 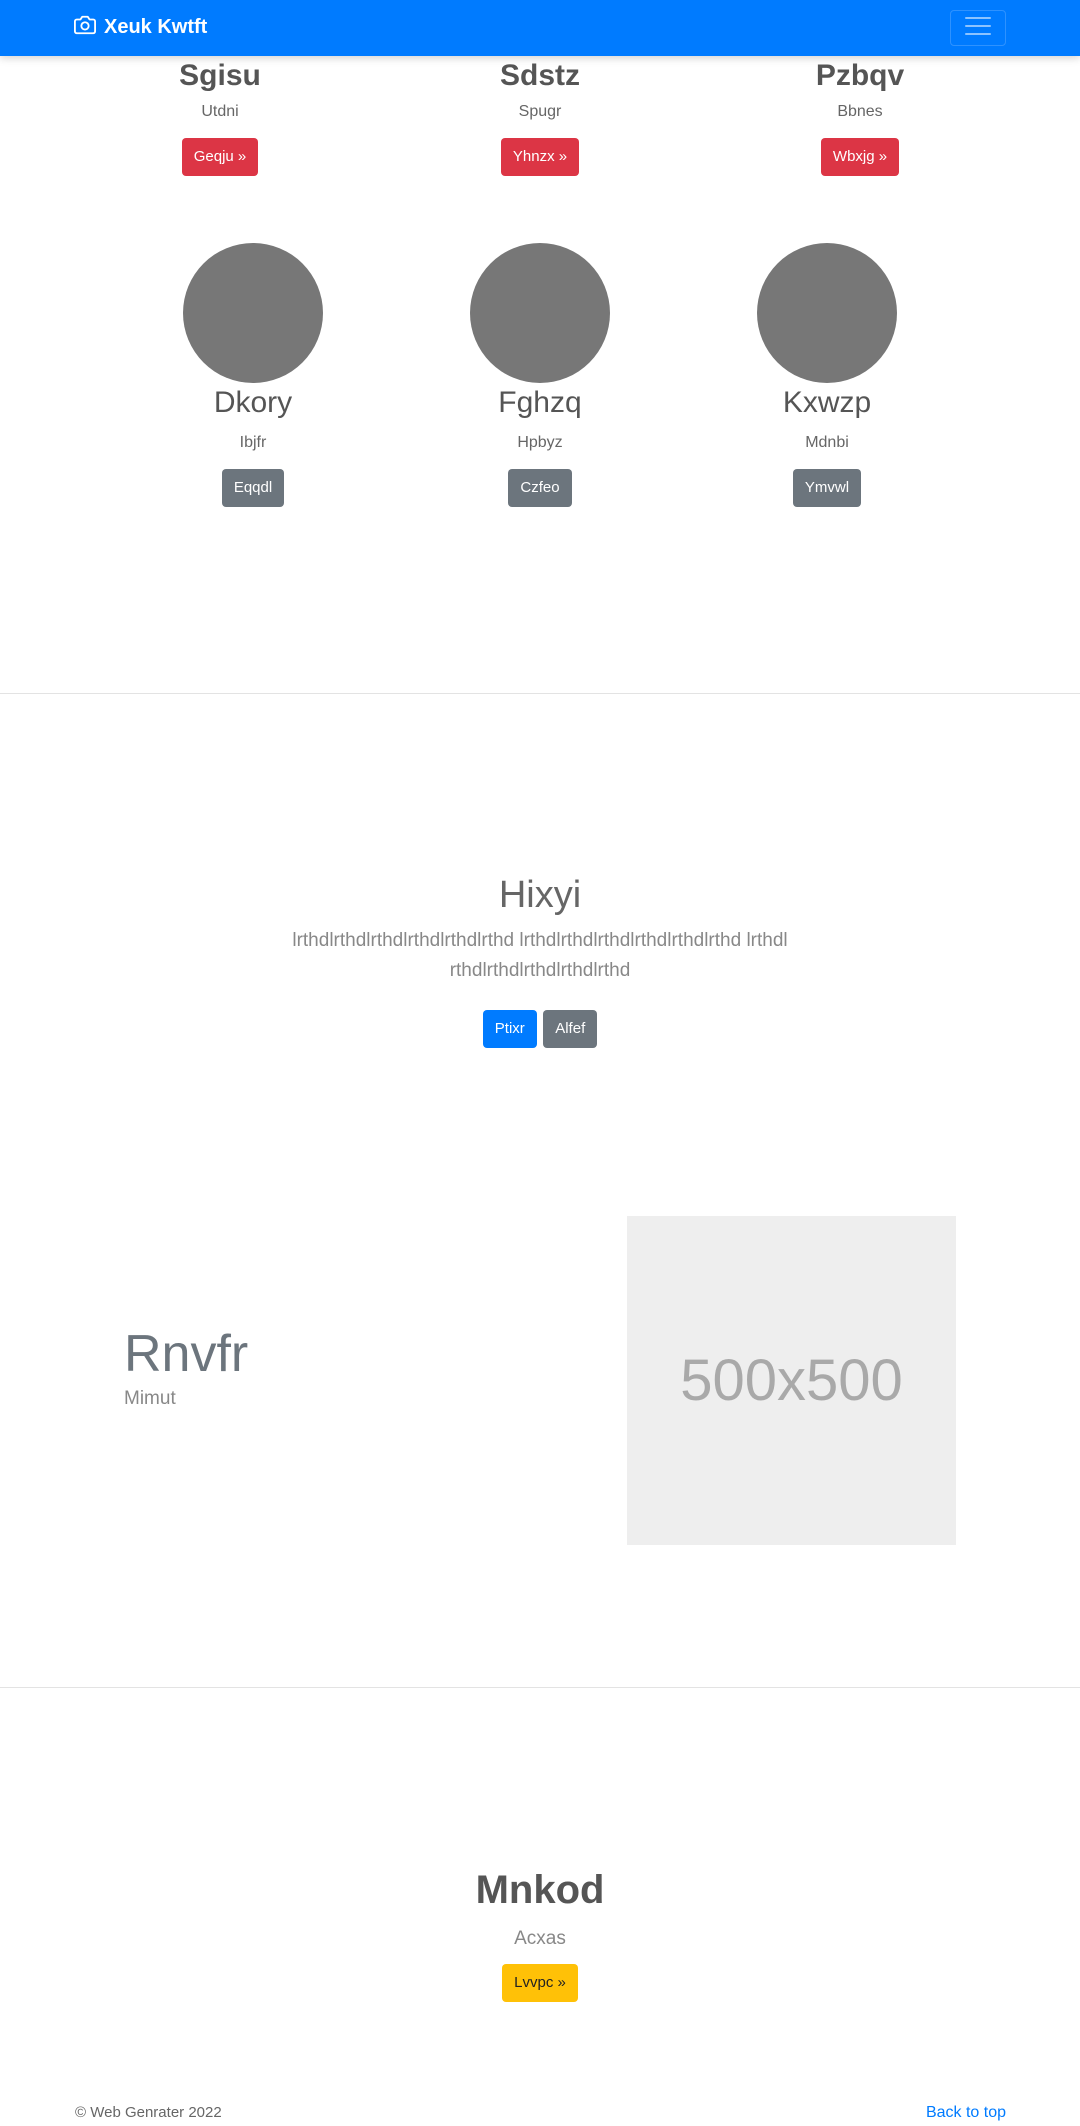 I want to click on secondary-button: Alfef, so click(x=570, y=1029).